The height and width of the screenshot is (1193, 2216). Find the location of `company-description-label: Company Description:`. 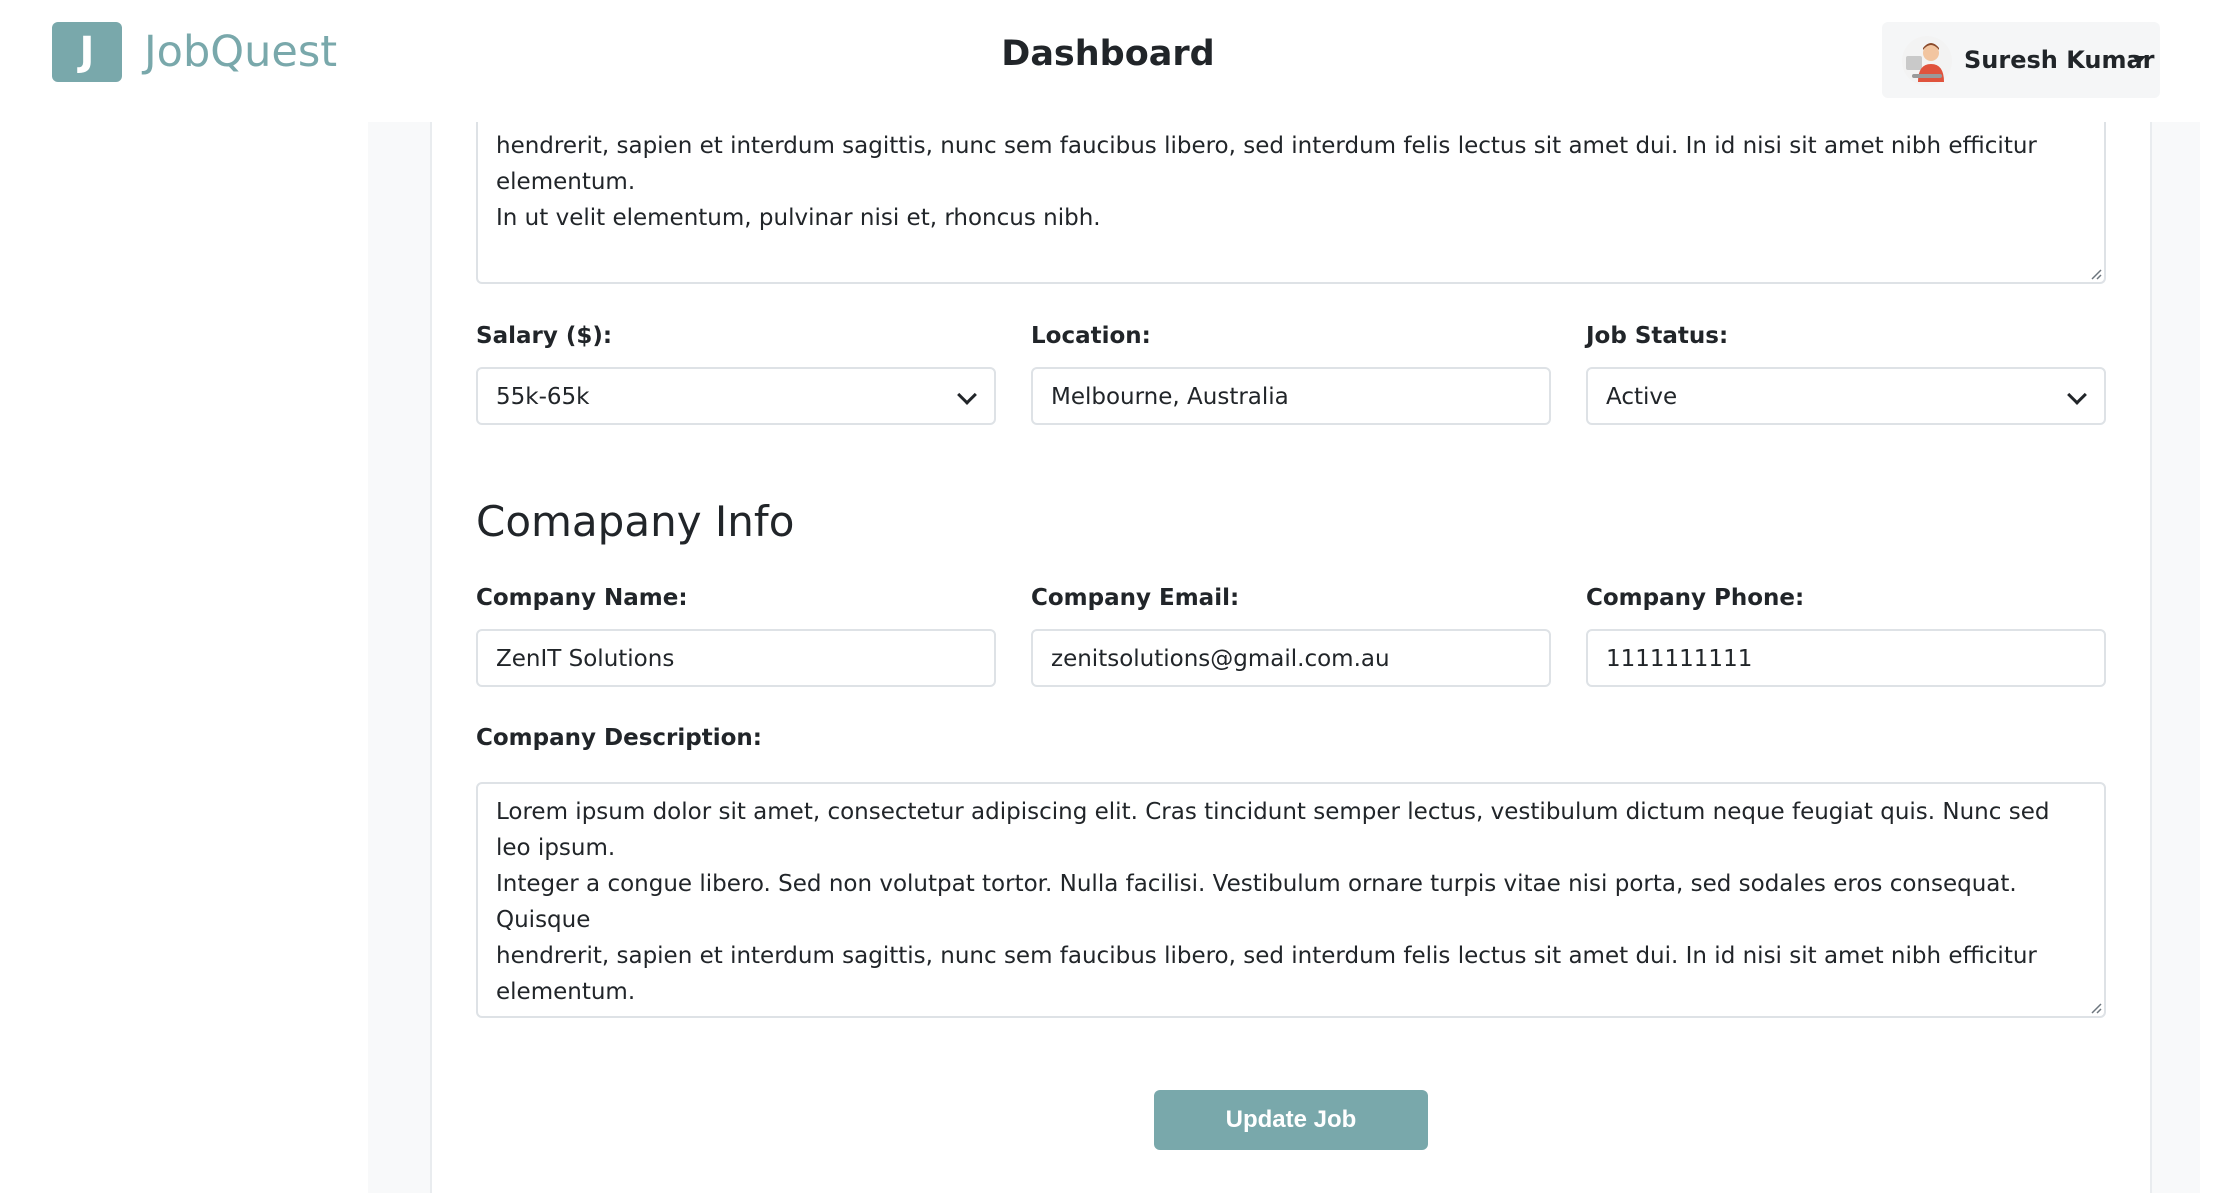

company-description-label: Company Description: is located at coordinates (619, 738).